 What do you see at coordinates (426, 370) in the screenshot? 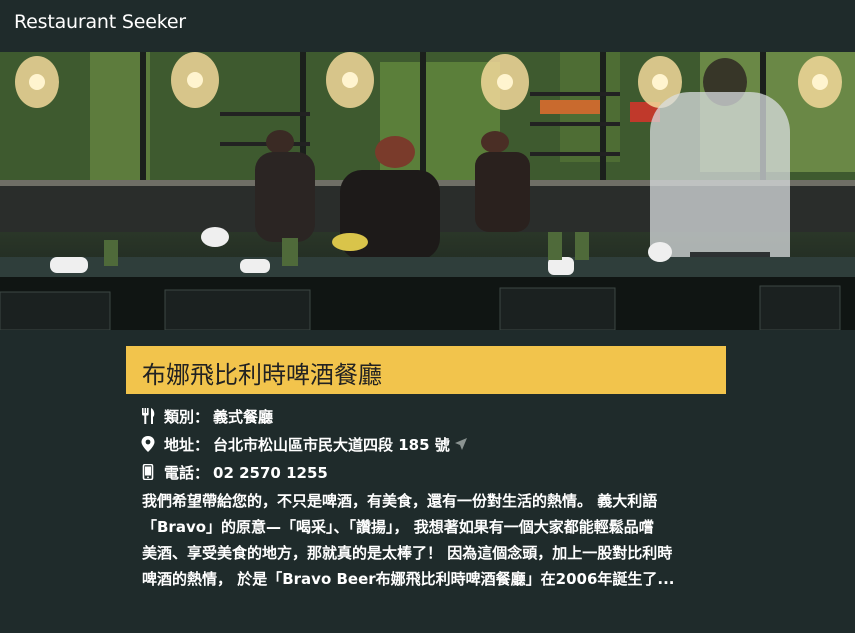
I see `restaurant-title-card: 布娜飛比利時啤酒餐廳` at bounding box center [426, 370].